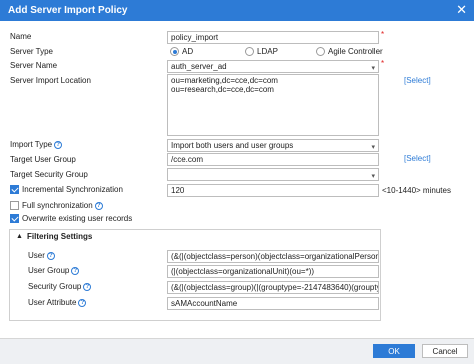  What do you see at coordinates (174, 51) in the screenshot?
I see `radio-ad` at bounding box center [174, 51].